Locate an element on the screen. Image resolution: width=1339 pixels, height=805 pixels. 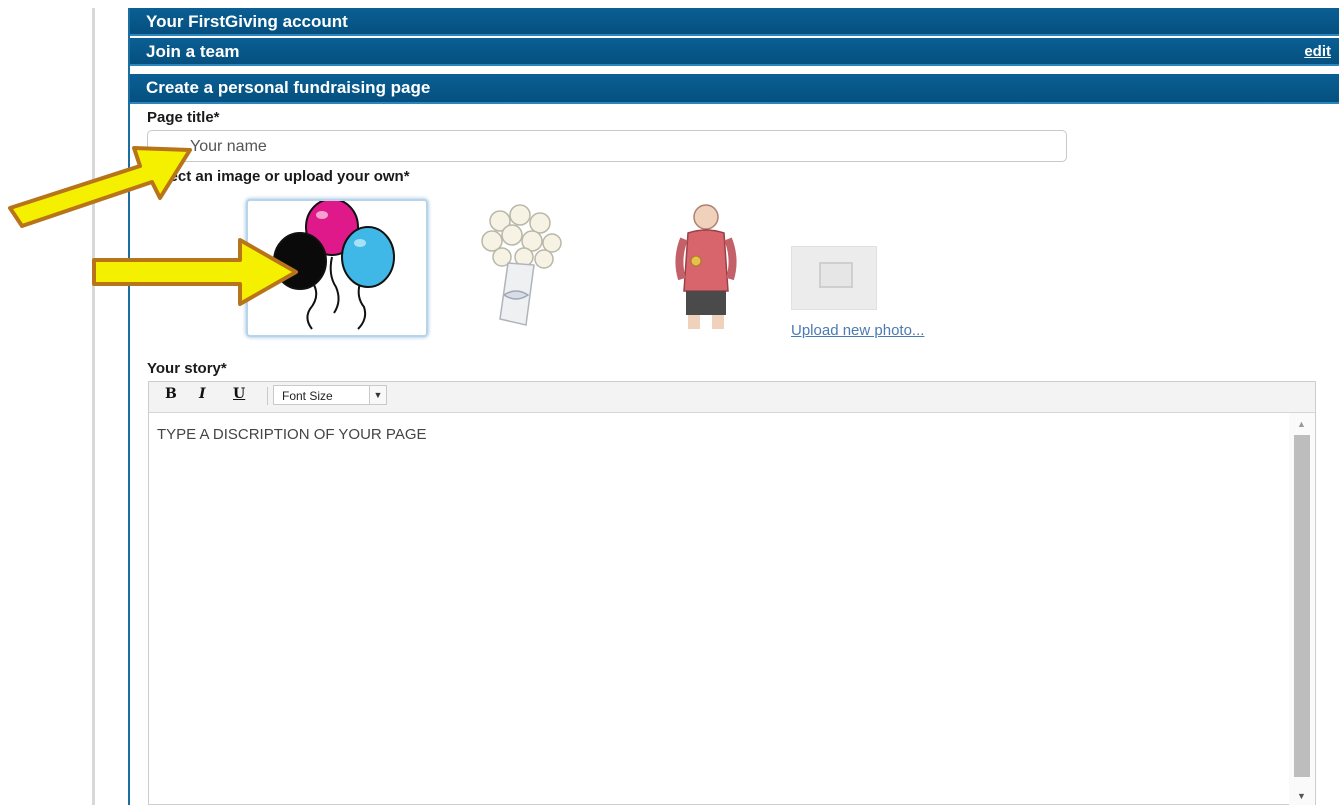
athlete-medal-icon is located at coordinates (706, 266).